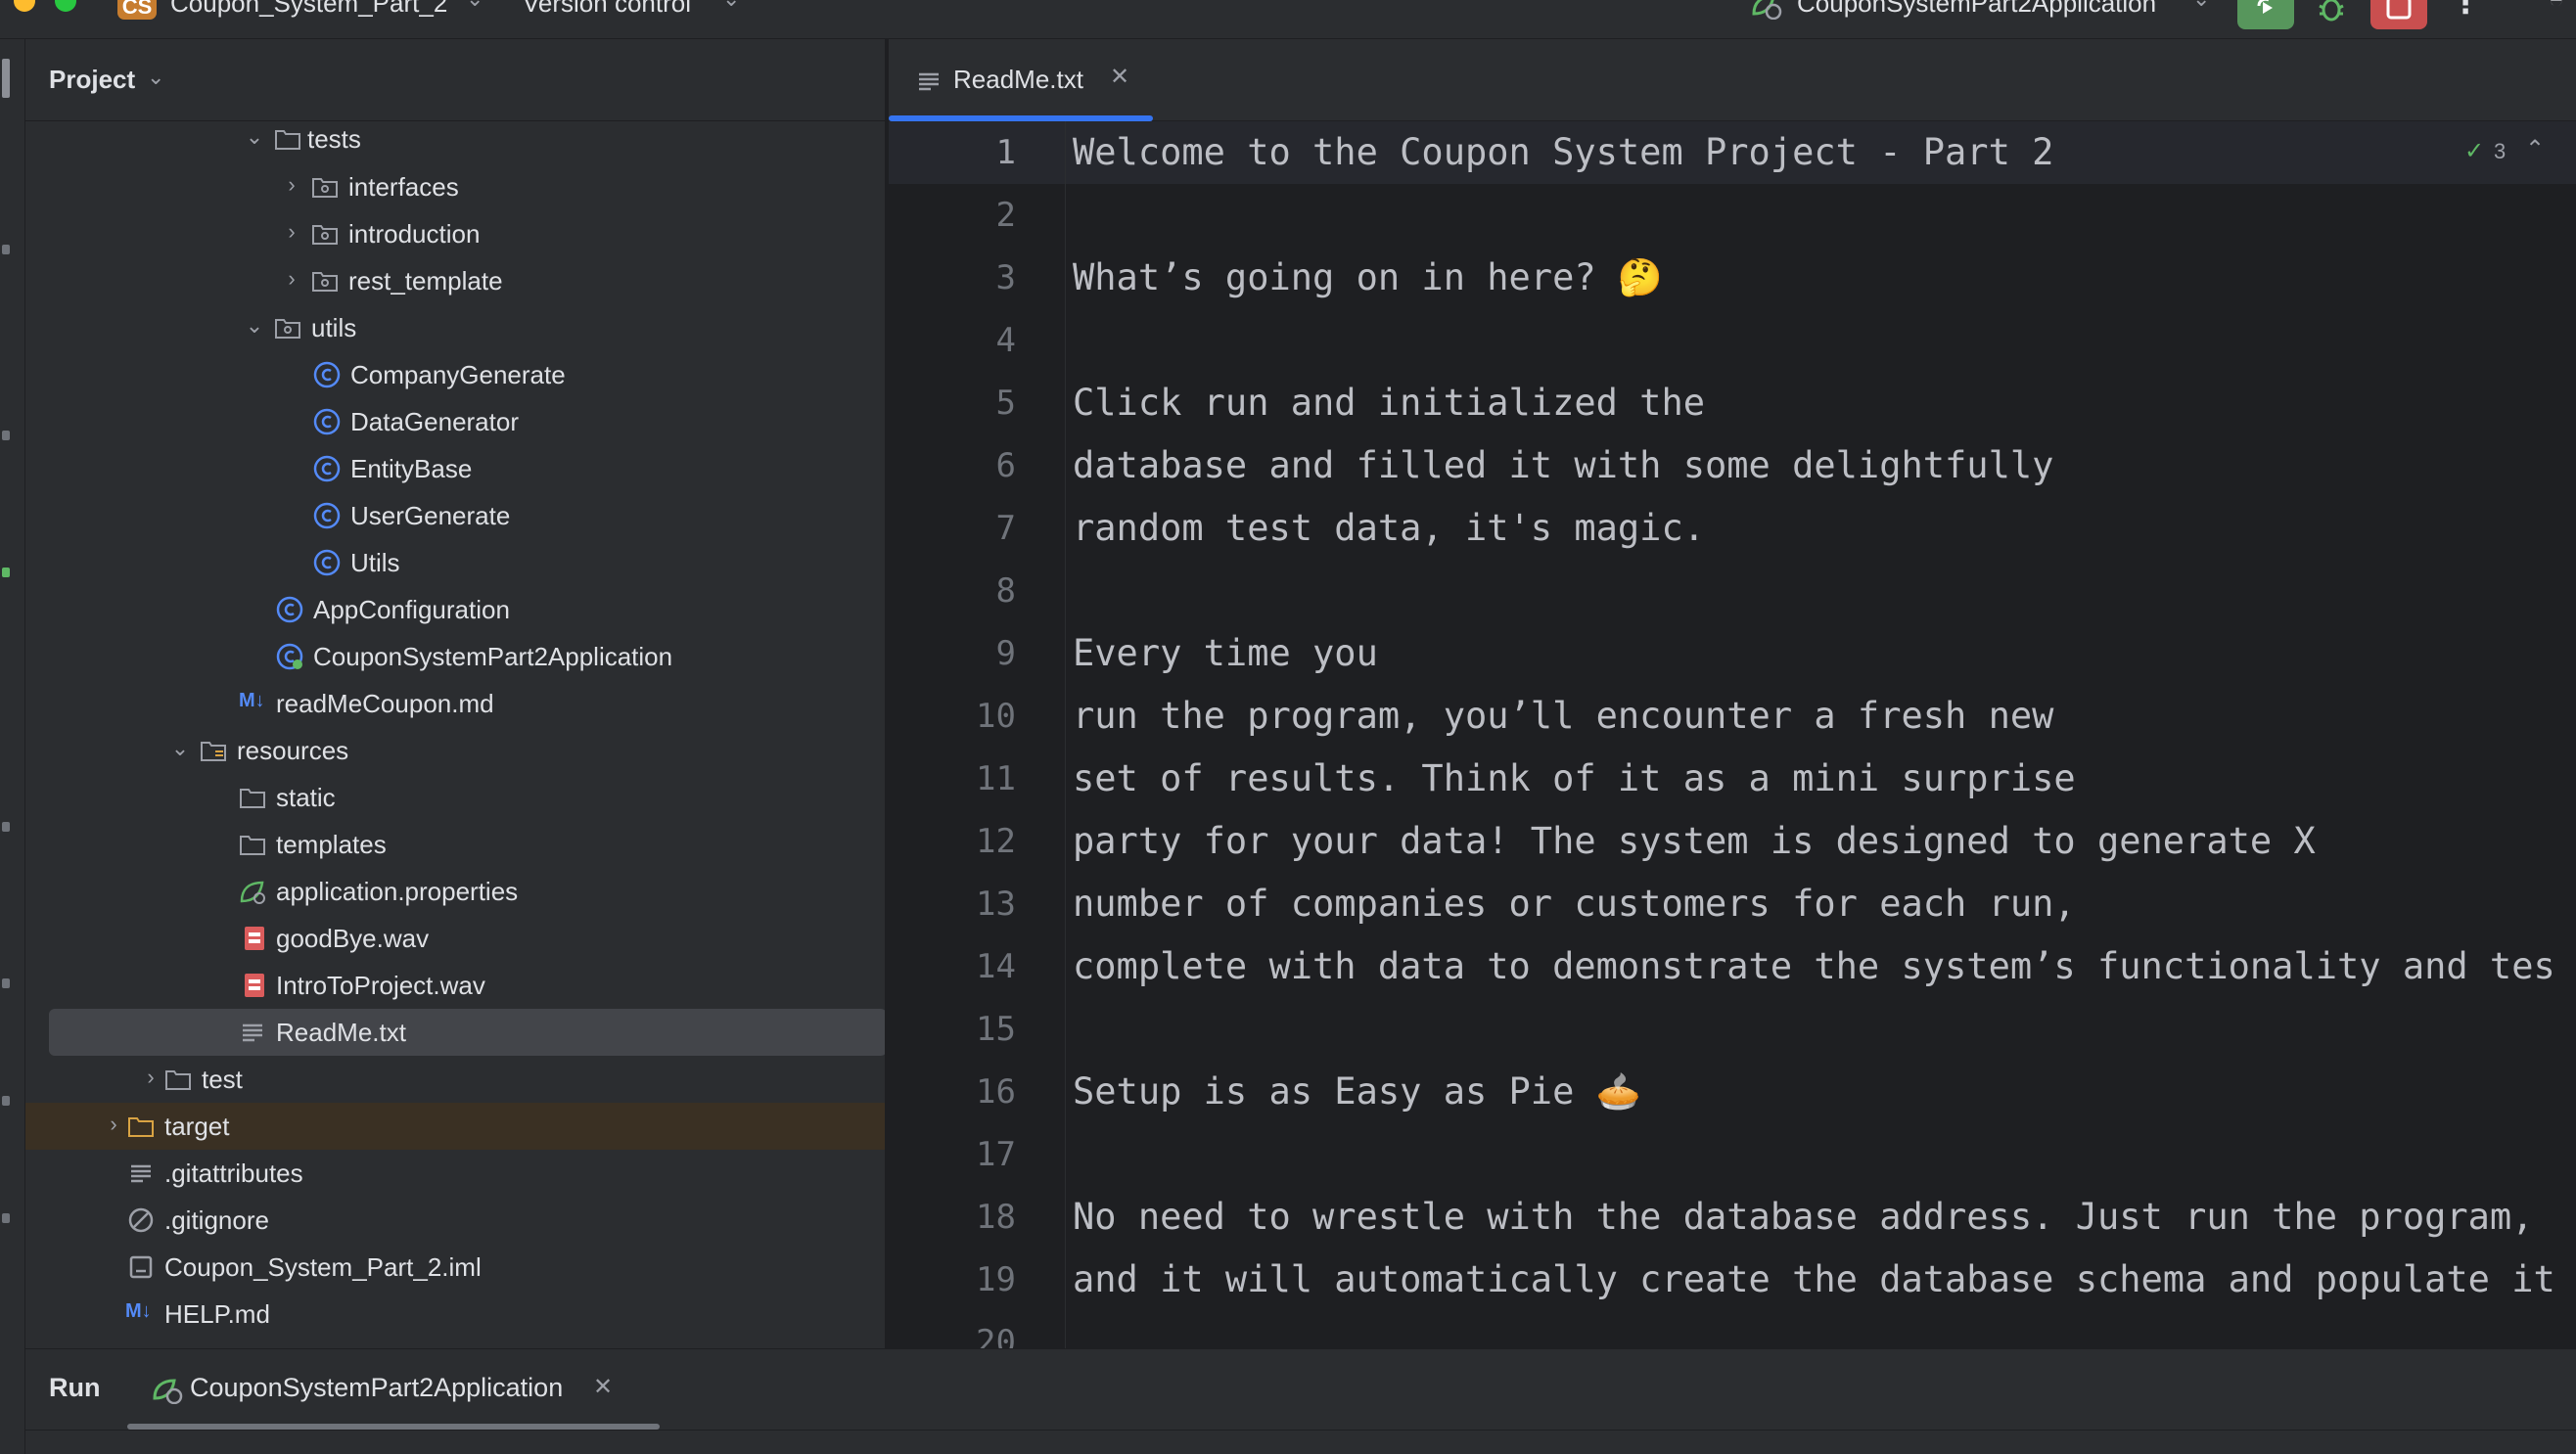 This screenshot has height=1454, width=2576. Describe the element at coordinates (1368, 277) in the screenshot. I see `code-line: What’s going on in here? 🤔` at that location.